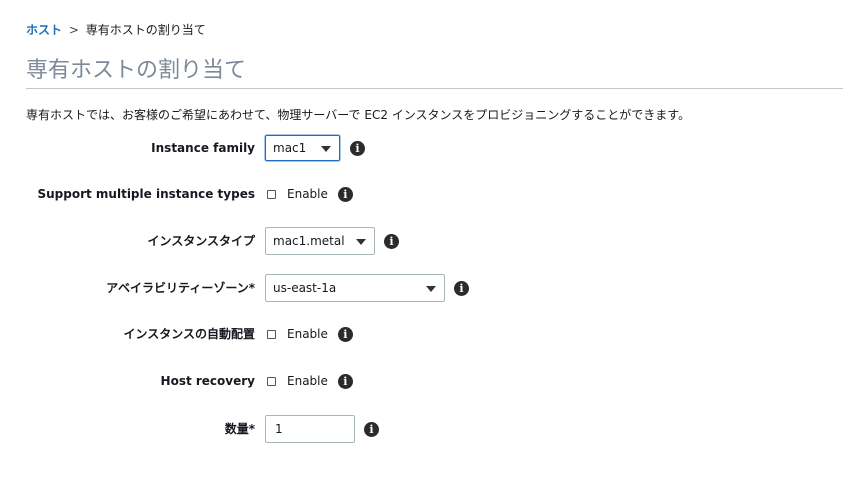 The width and height of the screenshot is (843, 477). What do you see at coordinates (309, 241) in the screenshot?
I see `instance-type-value: mac1.metal` at bounding box center [309, 241].